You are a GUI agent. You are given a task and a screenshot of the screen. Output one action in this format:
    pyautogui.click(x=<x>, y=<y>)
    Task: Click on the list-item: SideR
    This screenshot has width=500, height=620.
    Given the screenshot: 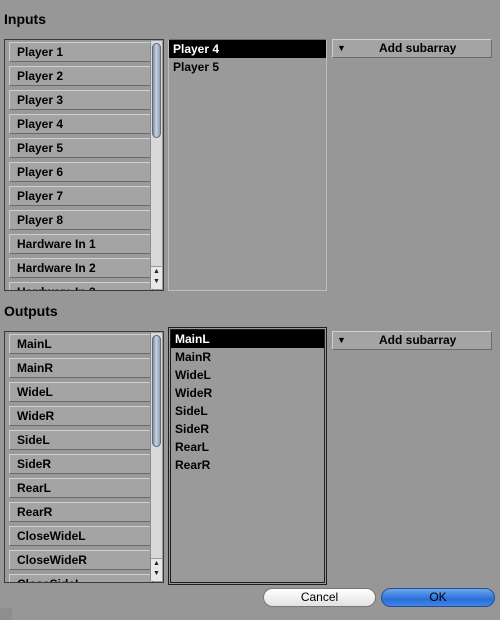 What is the action you would take?
    pyautogui.click(x=81, y=464)
    